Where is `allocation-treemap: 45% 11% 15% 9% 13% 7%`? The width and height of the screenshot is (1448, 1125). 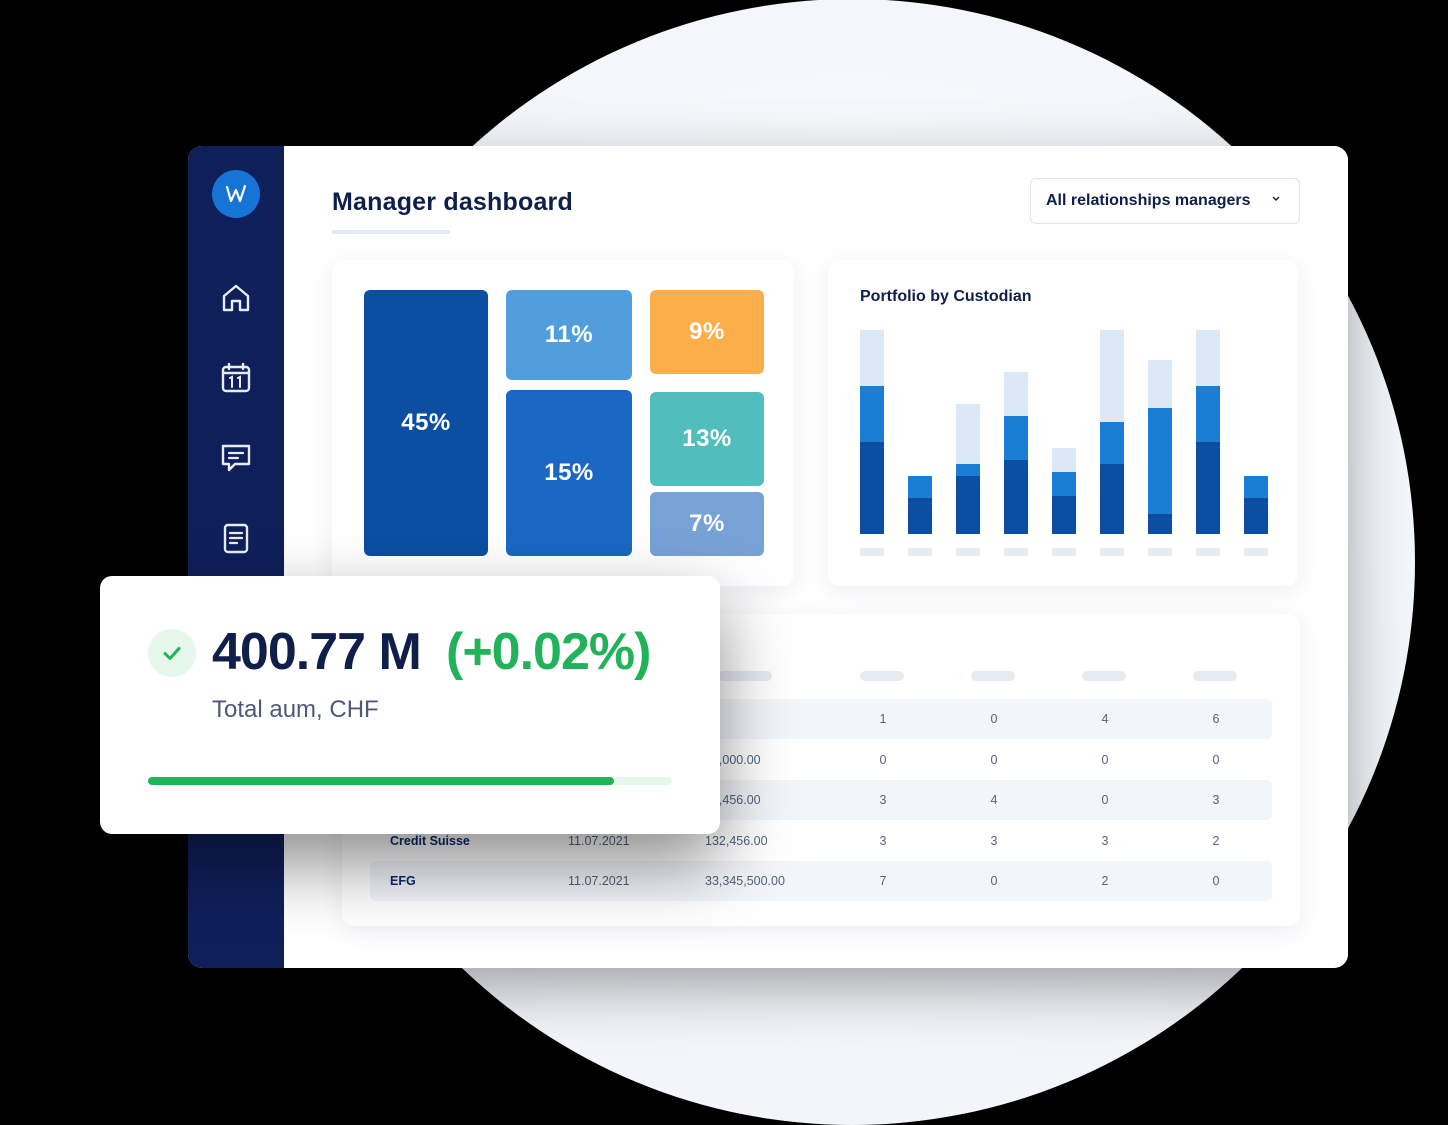 allocation-treemap: 45% 11% 15% 9% 13% 7% is located at coordinates (563, 423).